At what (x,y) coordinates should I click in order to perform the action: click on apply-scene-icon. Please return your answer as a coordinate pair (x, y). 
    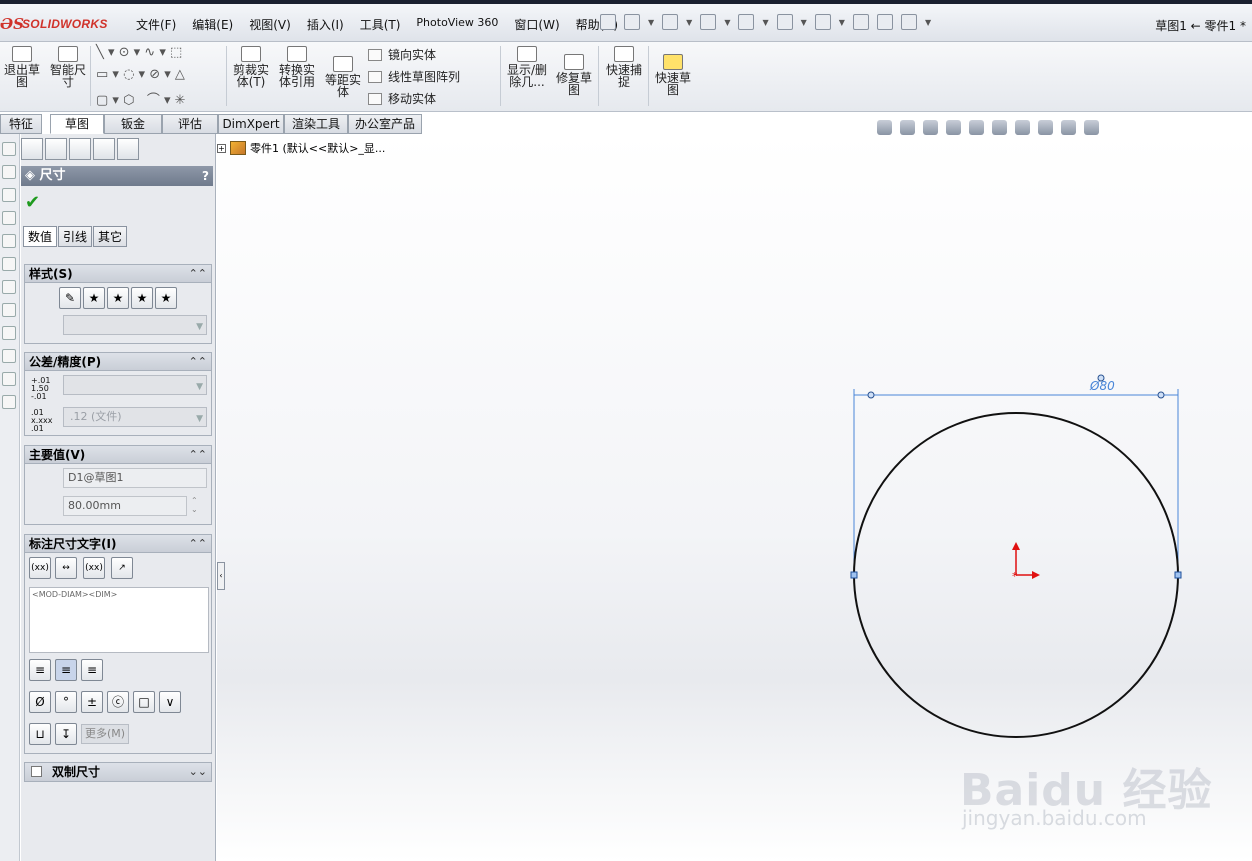
    Looking at the image, I should click on (1068, 127).